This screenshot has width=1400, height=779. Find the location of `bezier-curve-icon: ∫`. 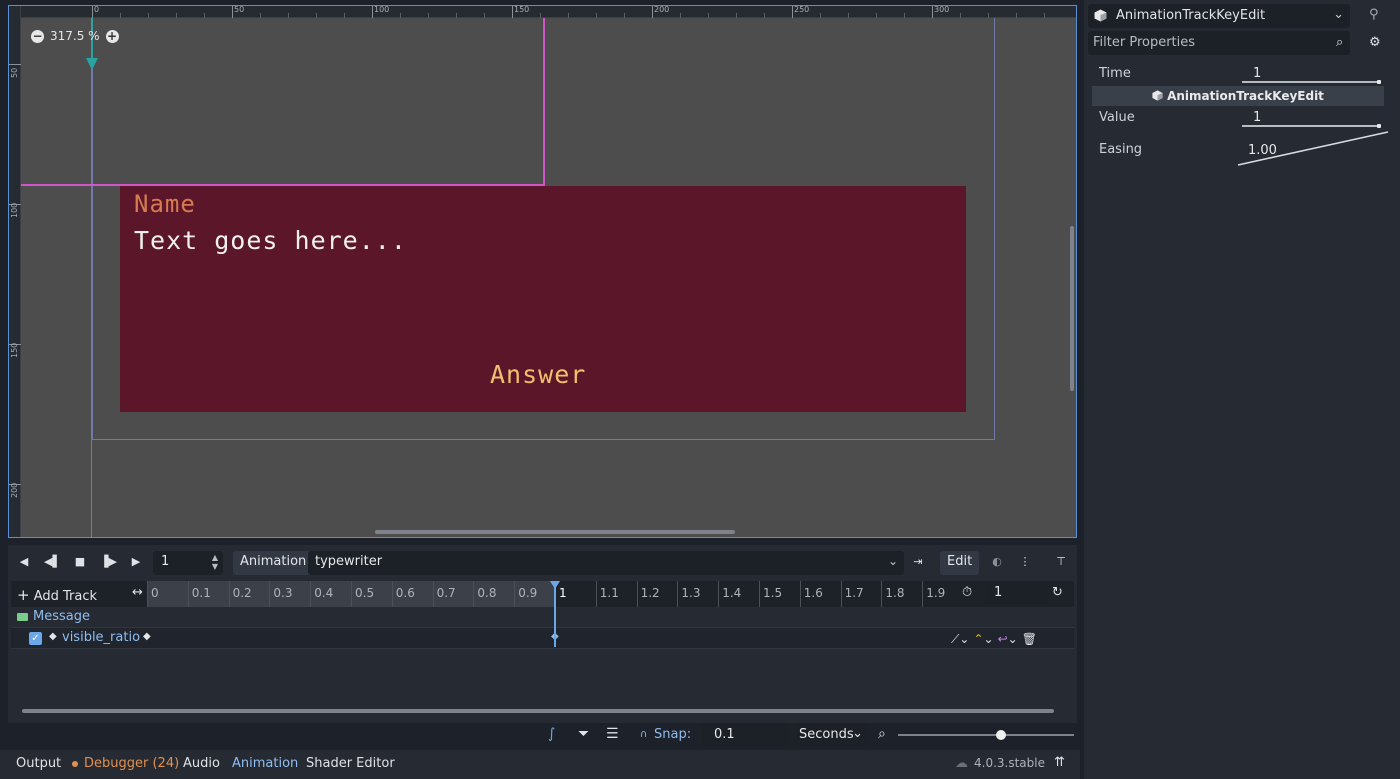

bezier-curve-icon: ∫ is located at coordinates (551, 734).